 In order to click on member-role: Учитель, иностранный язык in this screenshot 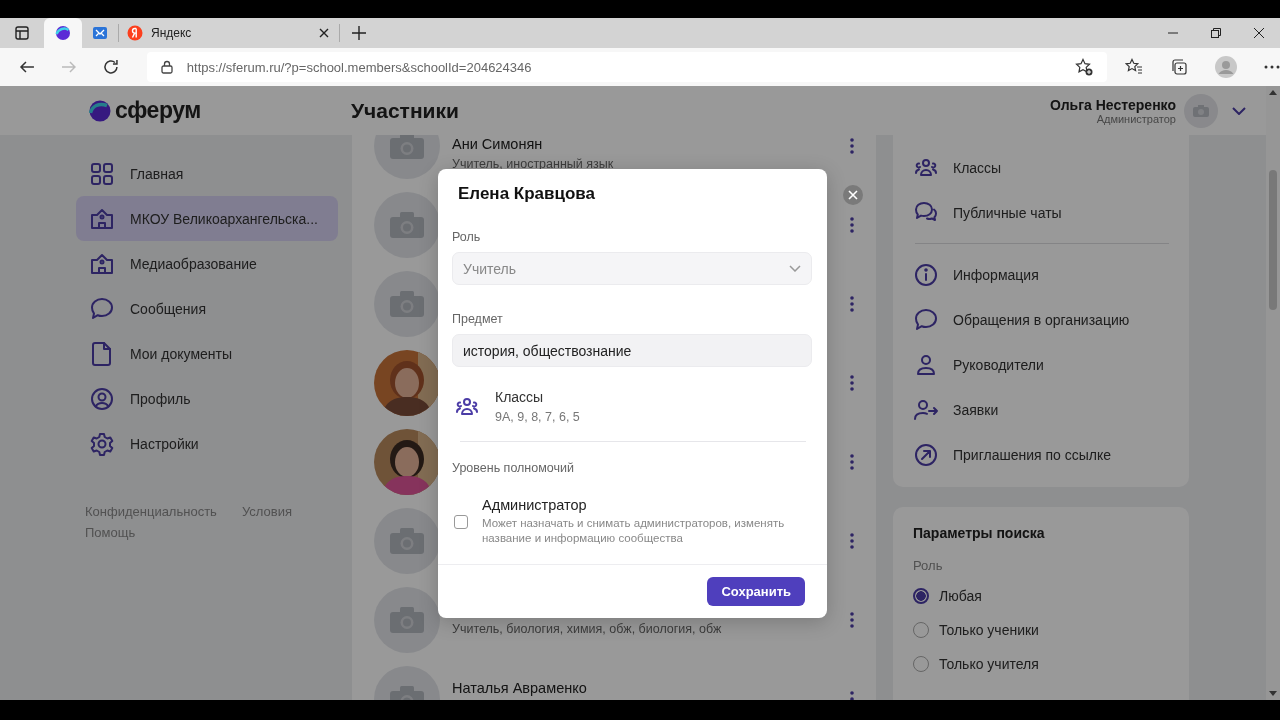, I will do `click(533, 164)`.